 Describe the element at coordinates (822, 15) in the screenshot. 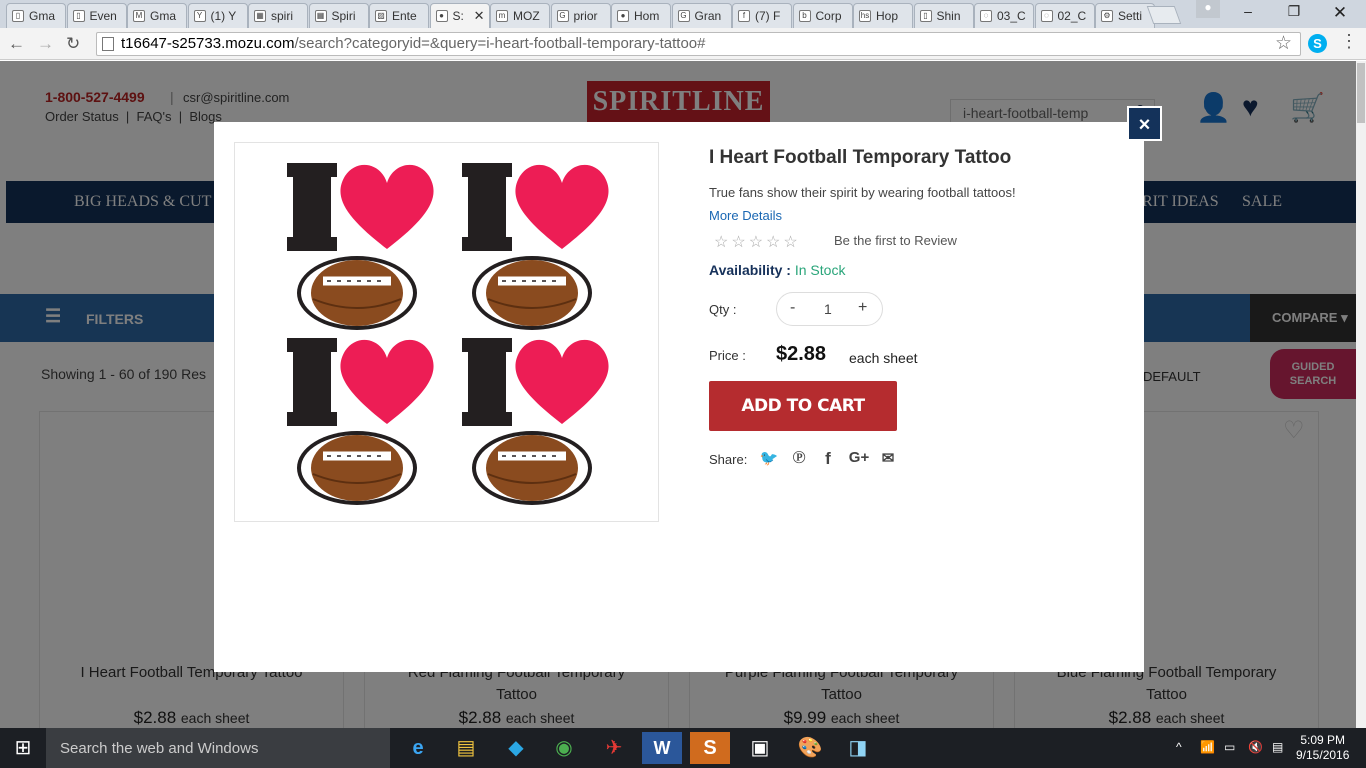

I see `browser-tab: b Corp` at that location.